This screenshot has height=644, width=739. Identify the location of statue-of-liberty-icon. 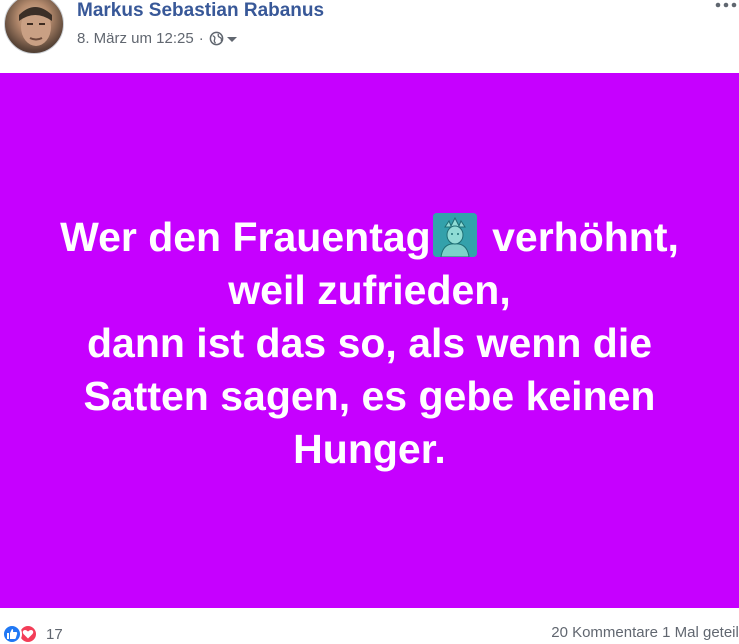
(454, 235).